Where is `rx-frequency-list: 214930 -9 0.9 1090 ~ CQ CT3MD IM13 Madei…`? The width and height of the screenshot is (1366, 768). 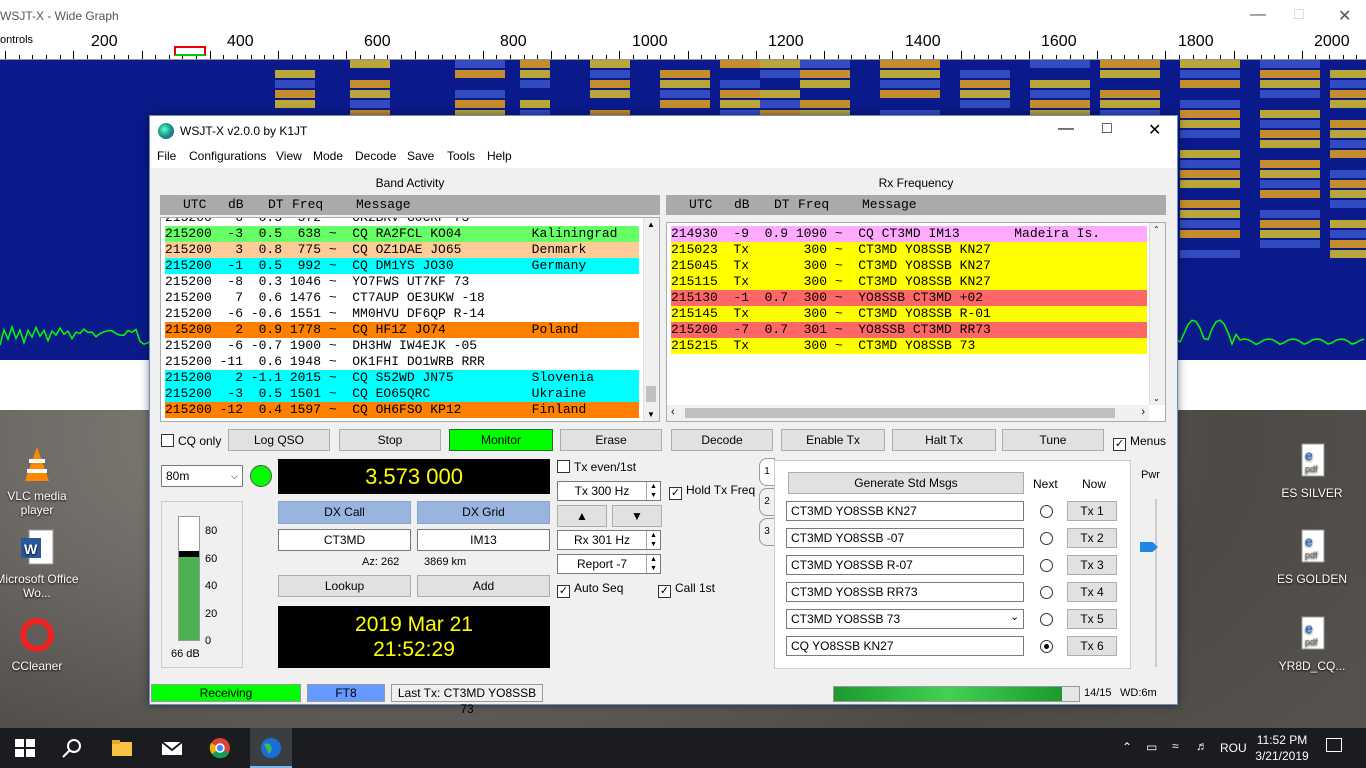 rx-frequency-list: 214930 -9 0.9 1090 ~ CQ CT3MD IM13 Madei… is located at coordinates (916, 322).